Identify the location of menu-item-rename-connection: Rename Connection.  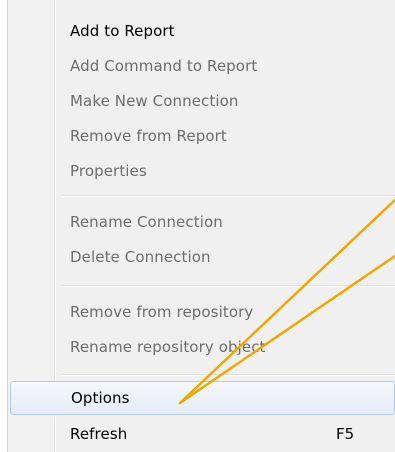
(201, 222).